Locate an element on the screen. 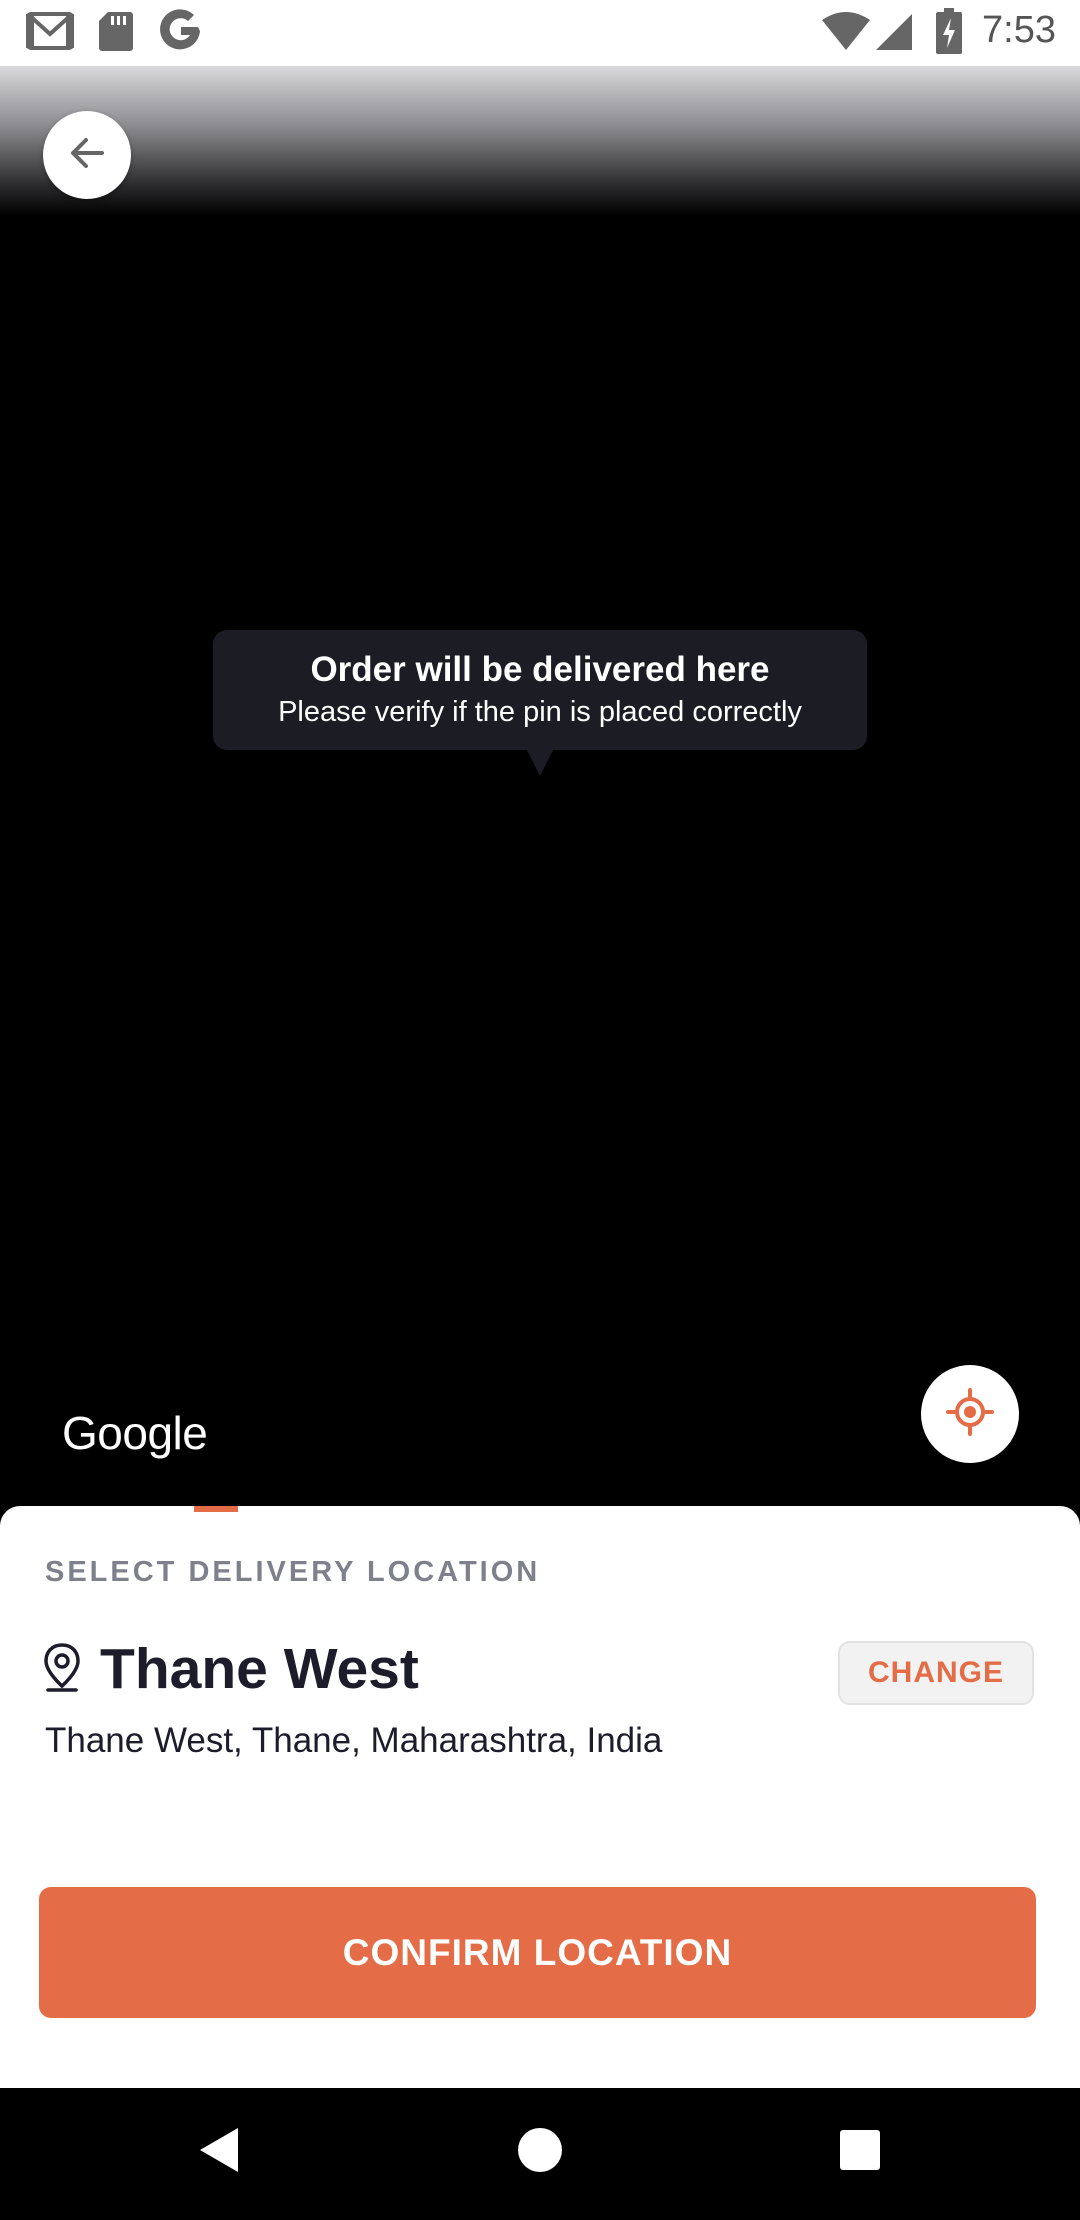 This screenshot has height=2220, width=1080. location-address: Thane West, Thane, Maharashtra, India is located at coordinates (354, 1740).